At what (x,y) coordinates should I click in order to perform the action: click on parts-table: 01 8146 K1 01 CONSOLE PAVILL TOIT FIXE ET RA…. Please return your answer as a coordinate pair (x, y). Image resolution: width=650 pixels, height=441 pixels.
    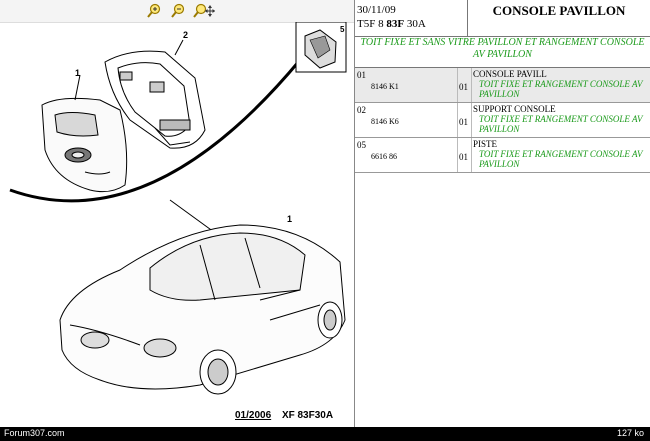
    Looking at the image, I should click on (502, 120).